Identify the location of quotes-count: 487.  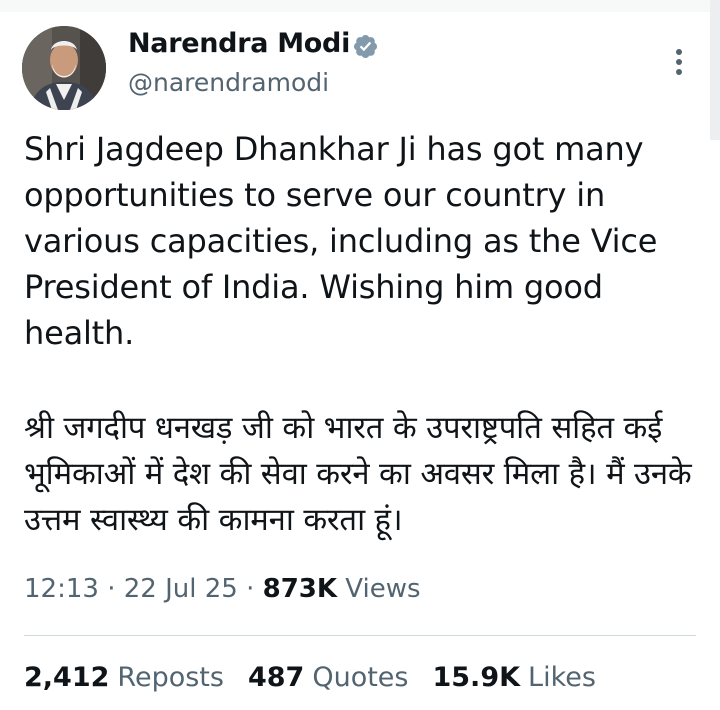
(276, 677).